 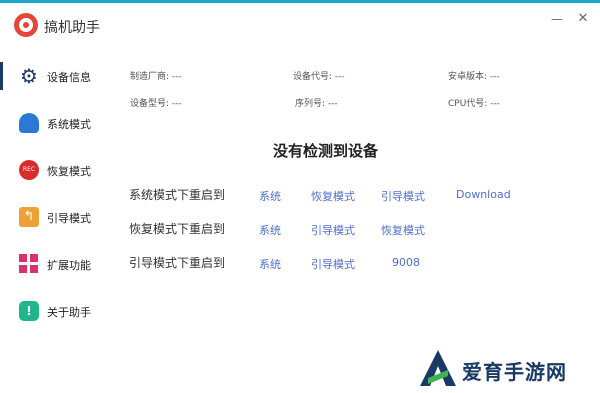 What do you see at coordinates (177, 263) in the screenshot?
I see `reboot-row-label: 引导模式下重启到` at bounding box center [177, 263].